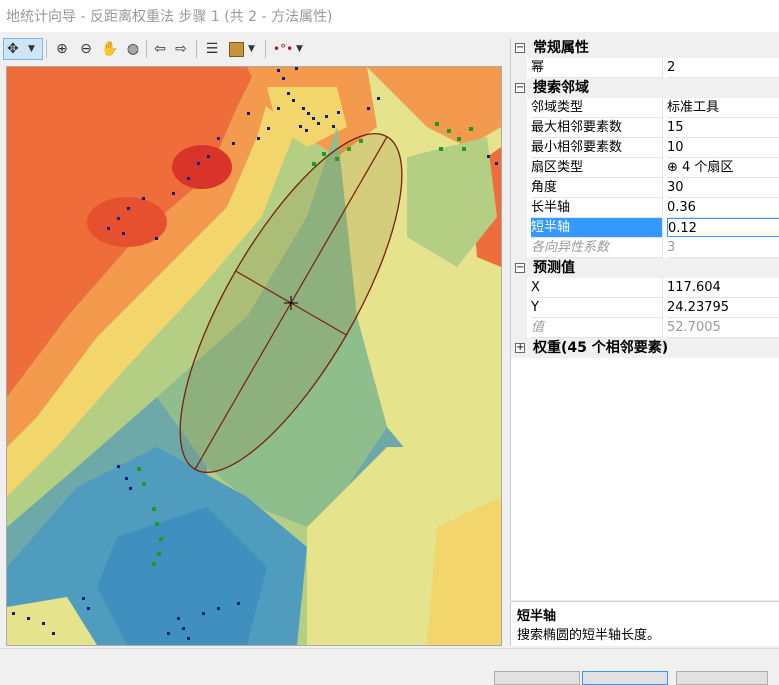  Describe the element at coordinates (723, 108) in the screenshot. I see `property-value: 标准工具` at that location.